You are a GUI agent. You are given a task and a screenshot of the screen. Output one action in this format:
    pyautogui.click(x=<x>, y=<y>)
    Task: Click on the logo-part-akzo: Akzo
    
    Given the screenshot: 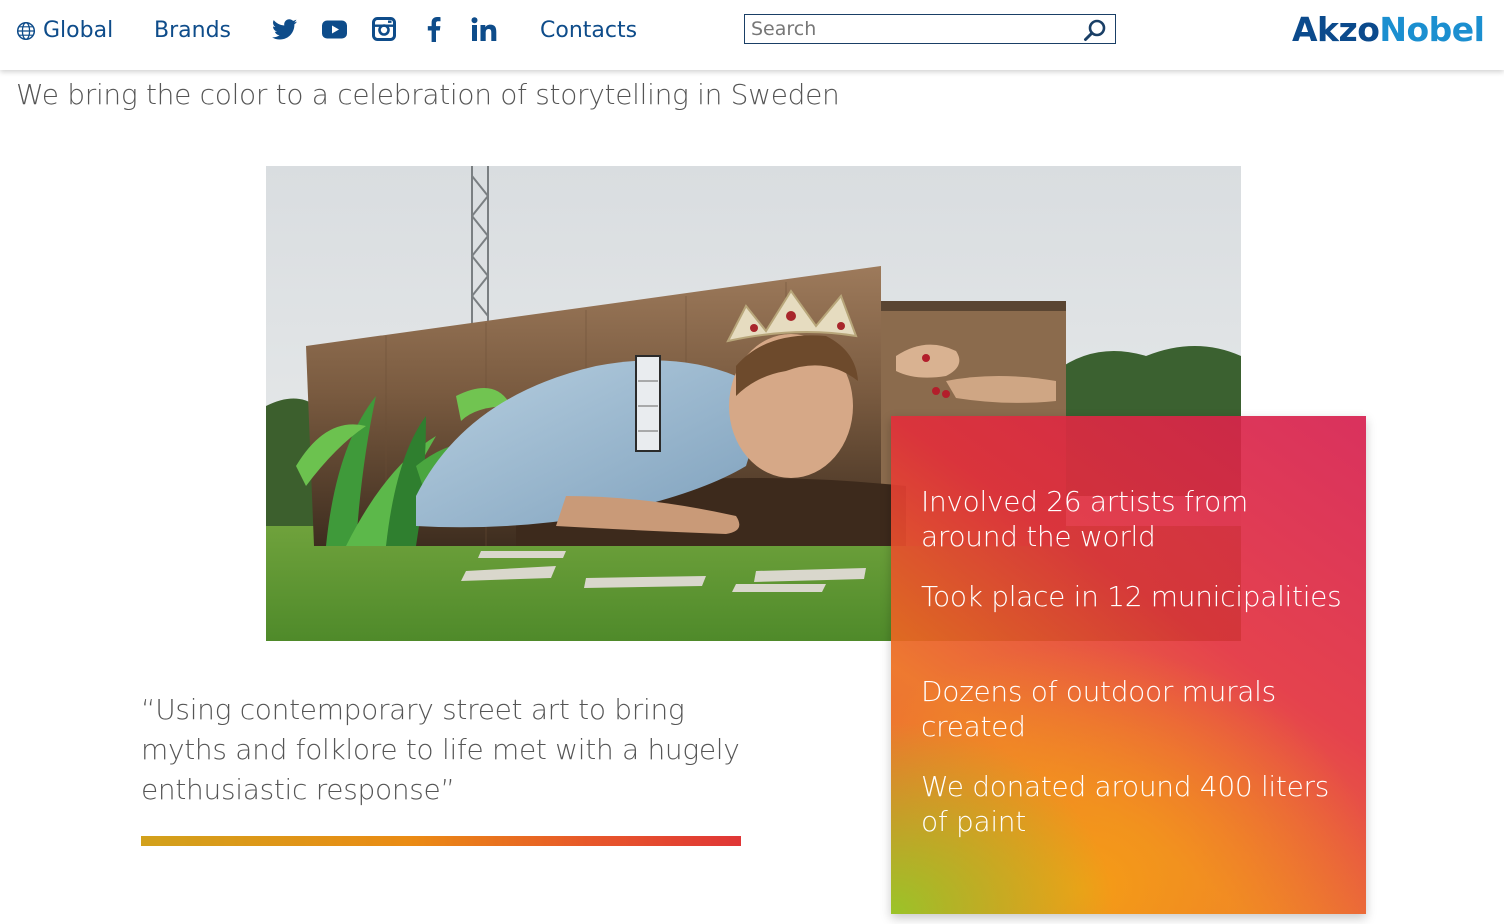 What is the action you would take?
    pyautogui.click(x=1336, y=29)
    